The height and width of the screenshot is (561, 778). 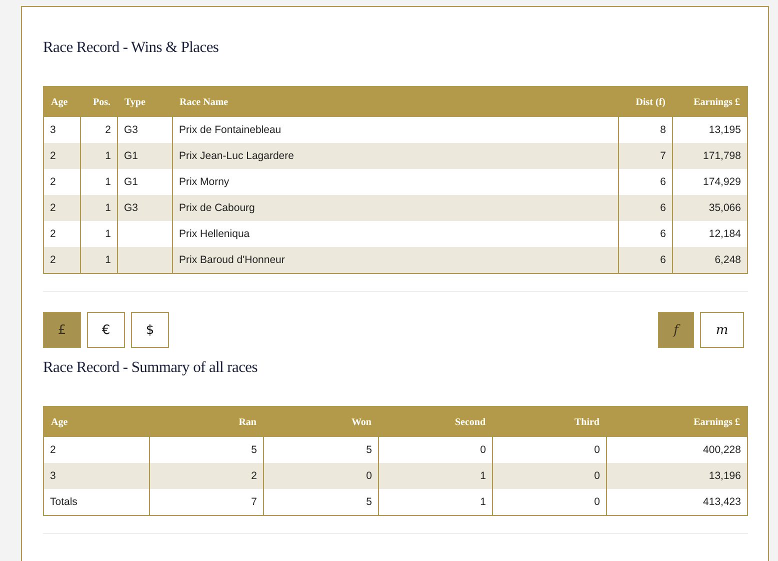 What do you see at coordinates (150, 368) in the screenshot?
I see `section-title: Race Record - Summary of all races` at bounding box center [150, 368].